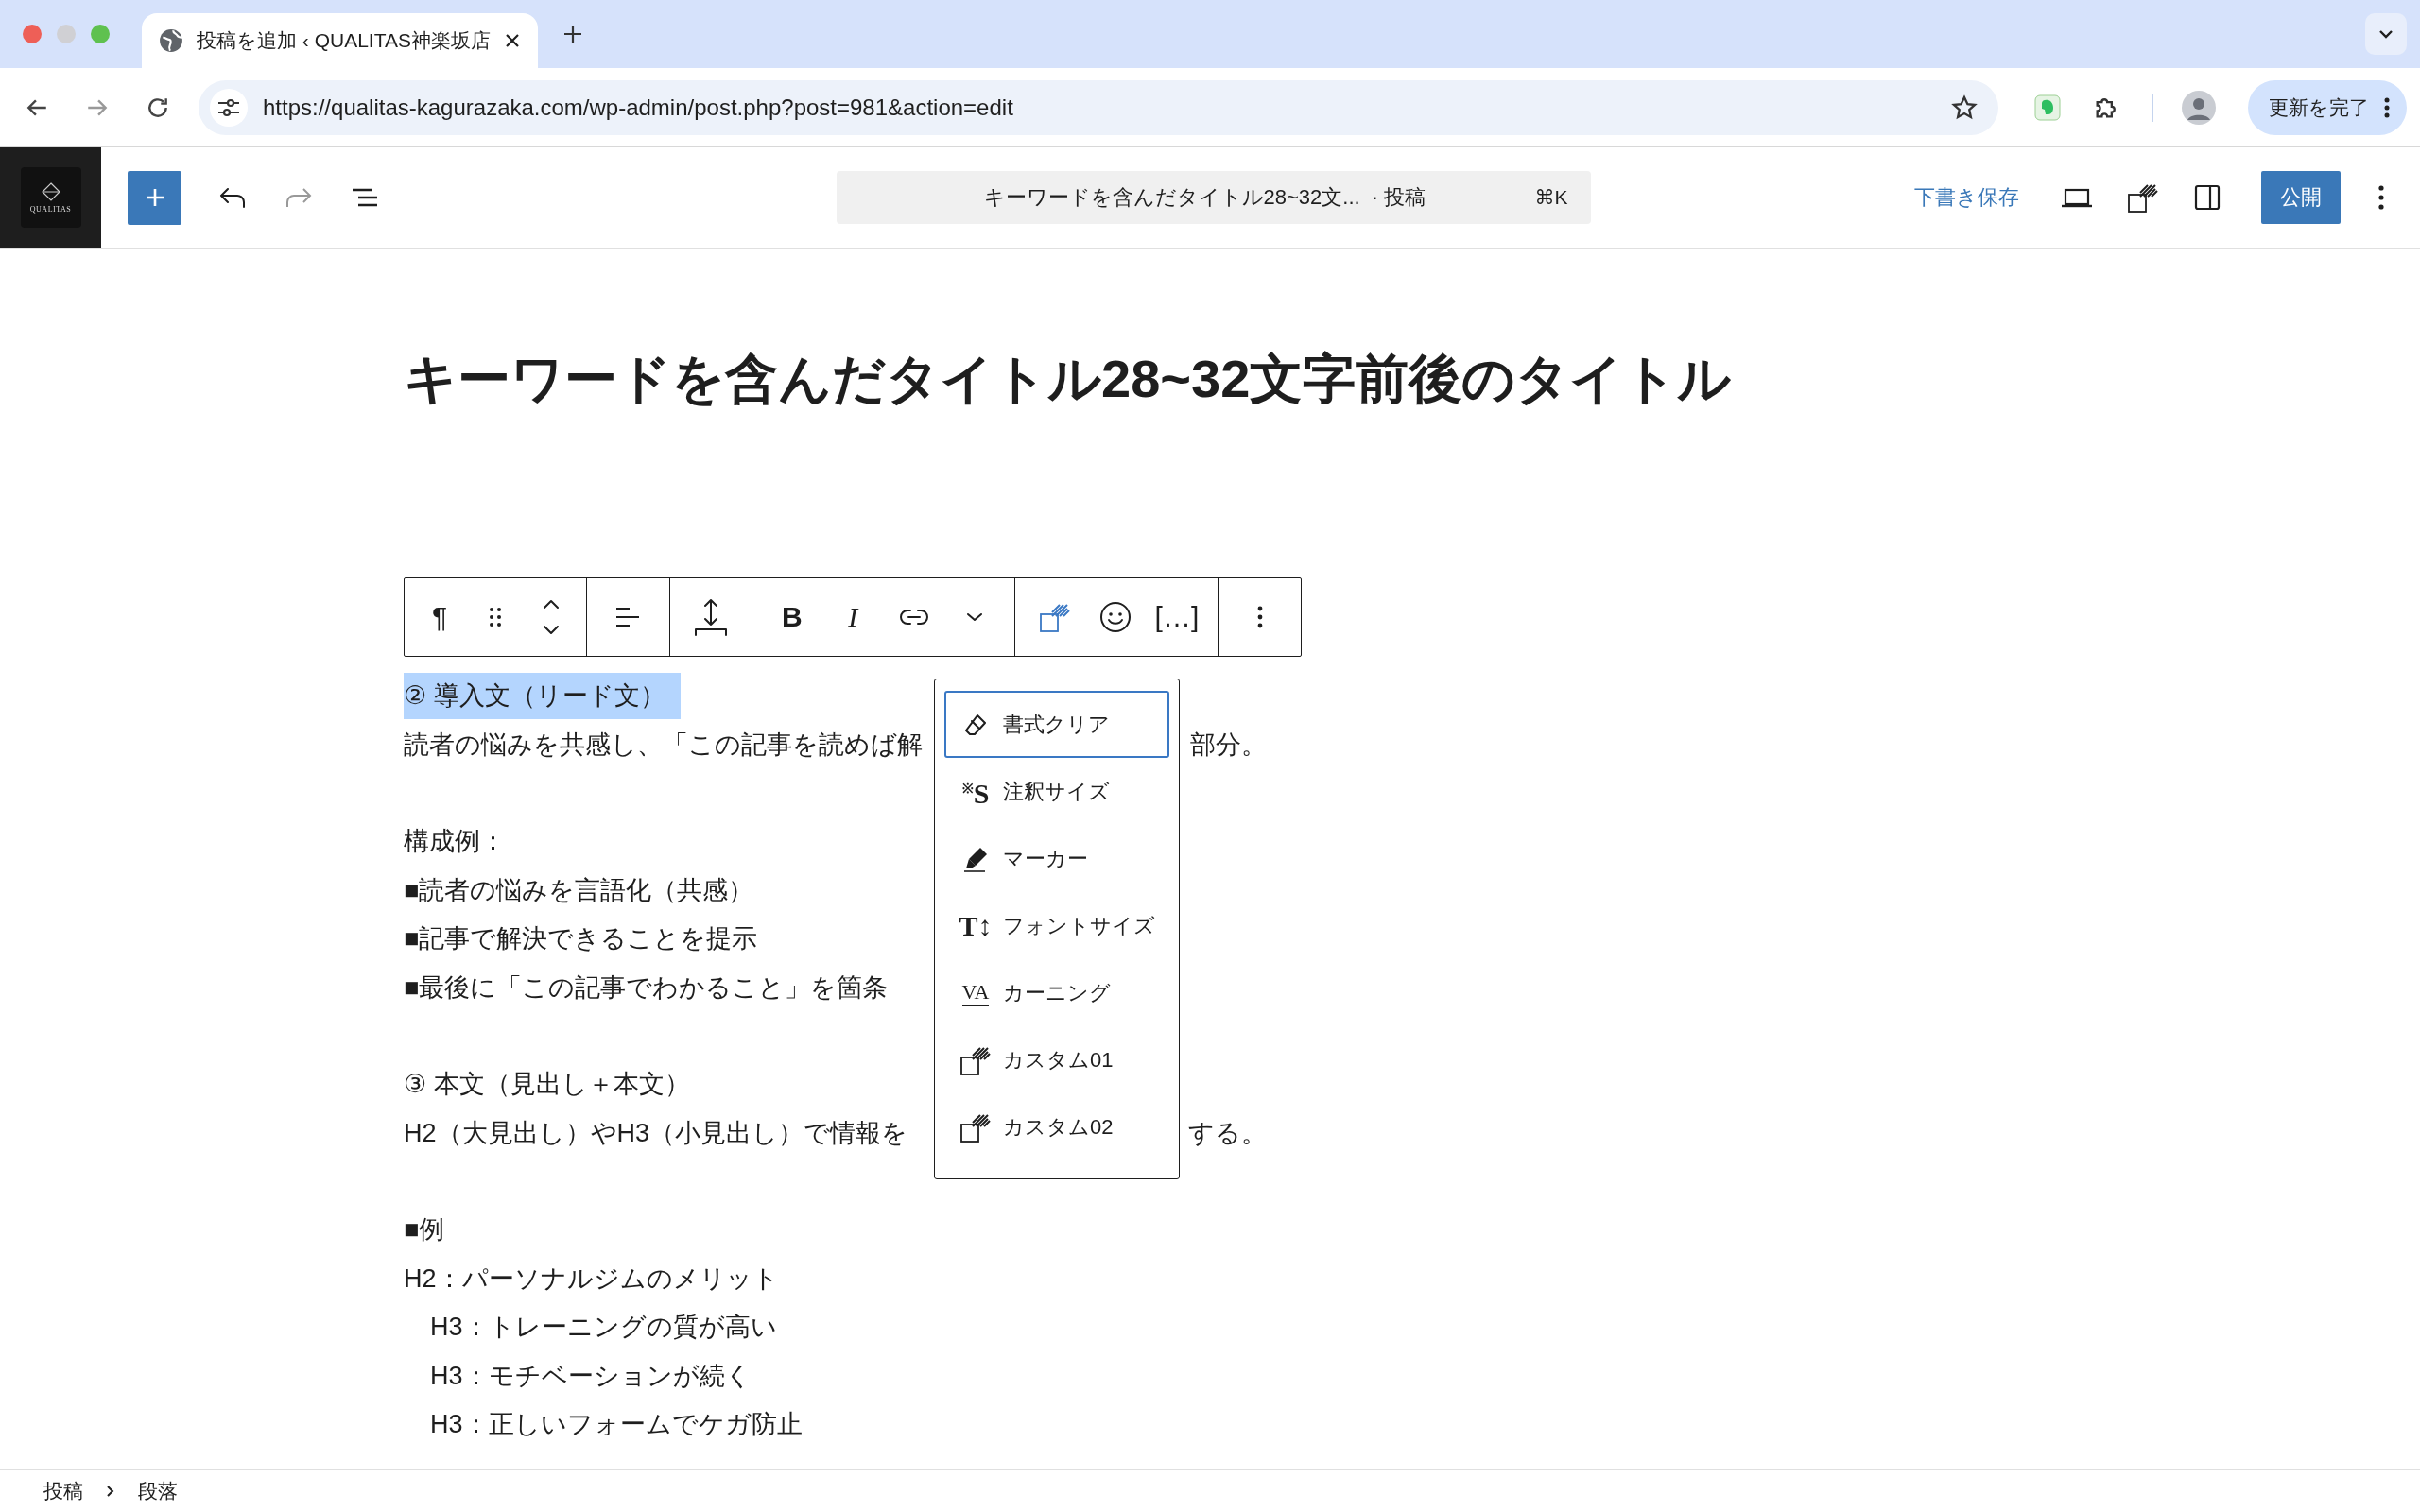 The height and width of the screenshot is (1512, 2420). I want to click on chevron-right-icon, so click(111, 1491).